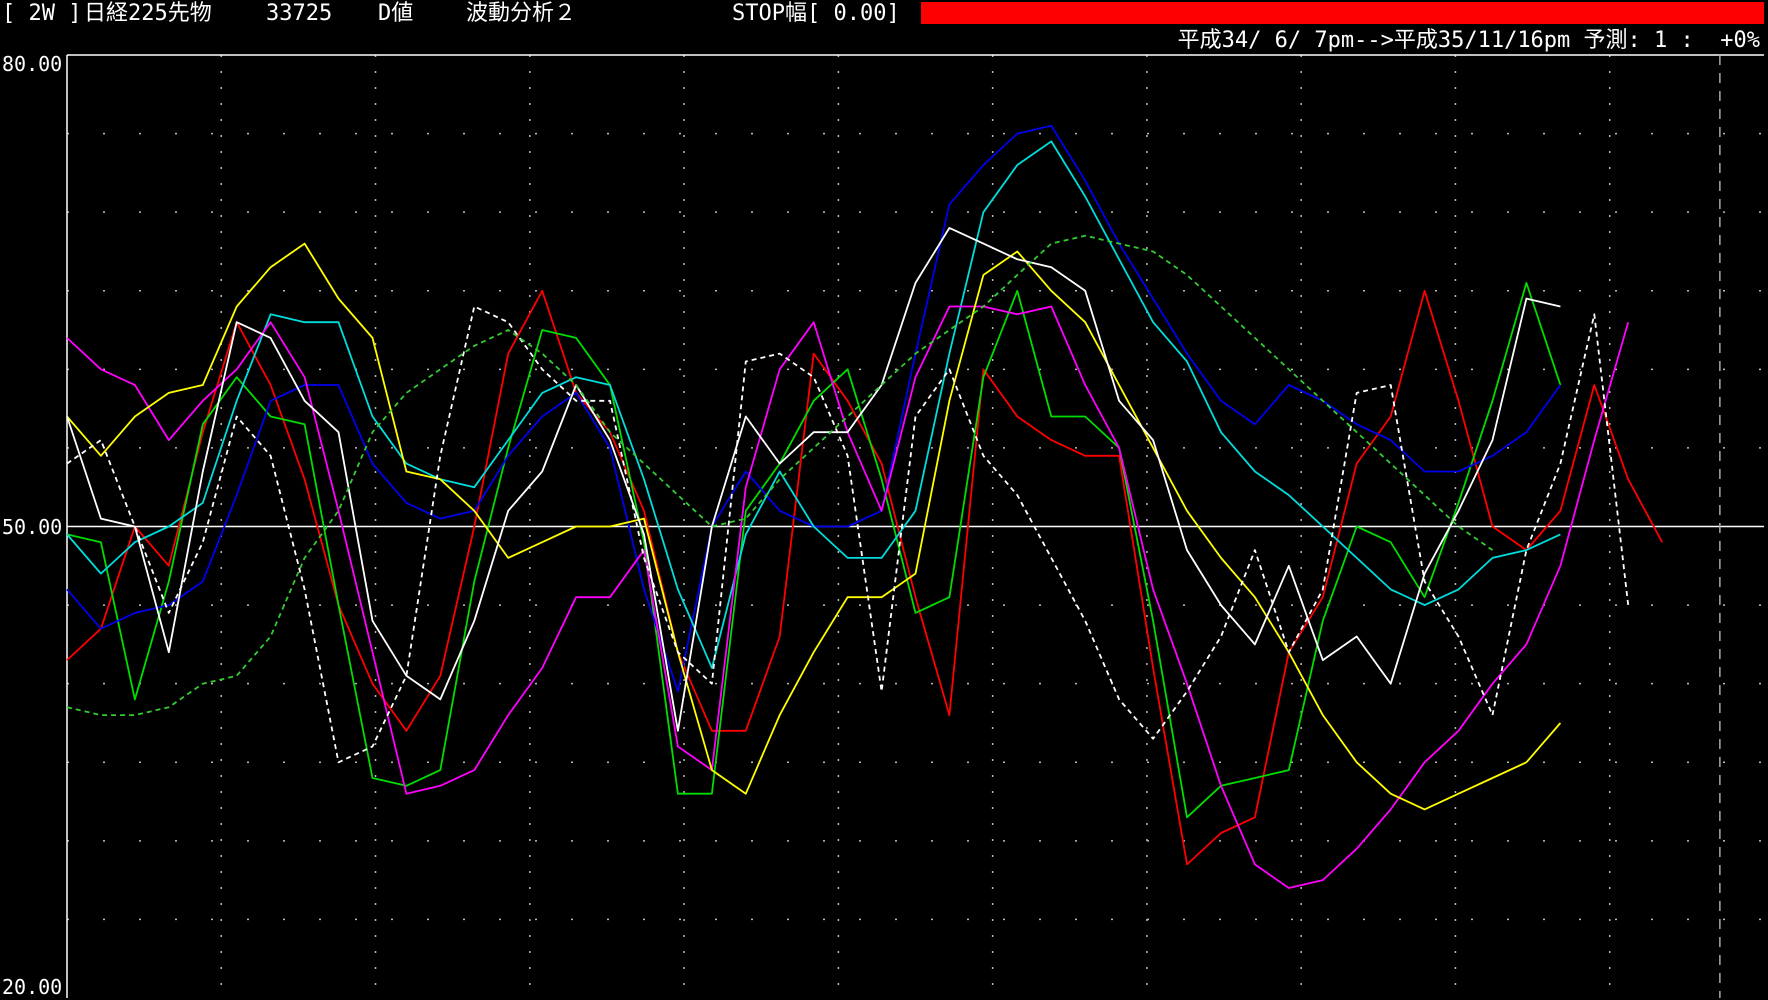  I want to click on y-tick-top: 80.00, so click(32, 64).